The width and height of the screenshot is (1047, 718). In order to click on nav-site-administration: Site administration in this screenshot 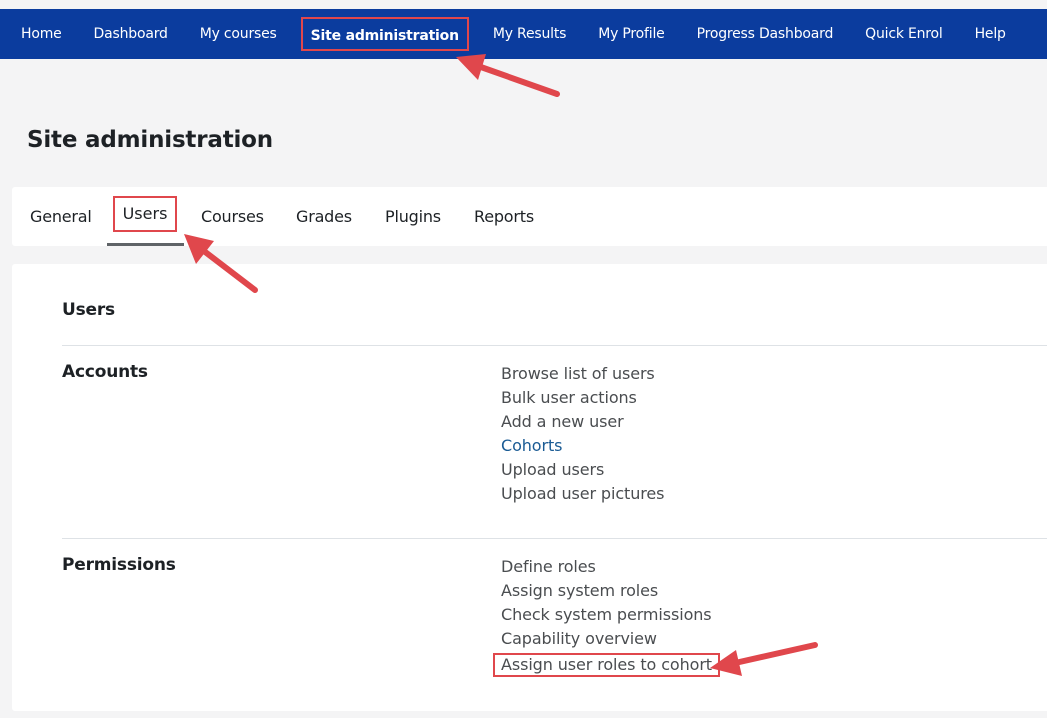, I will do `click(384, 34)`.